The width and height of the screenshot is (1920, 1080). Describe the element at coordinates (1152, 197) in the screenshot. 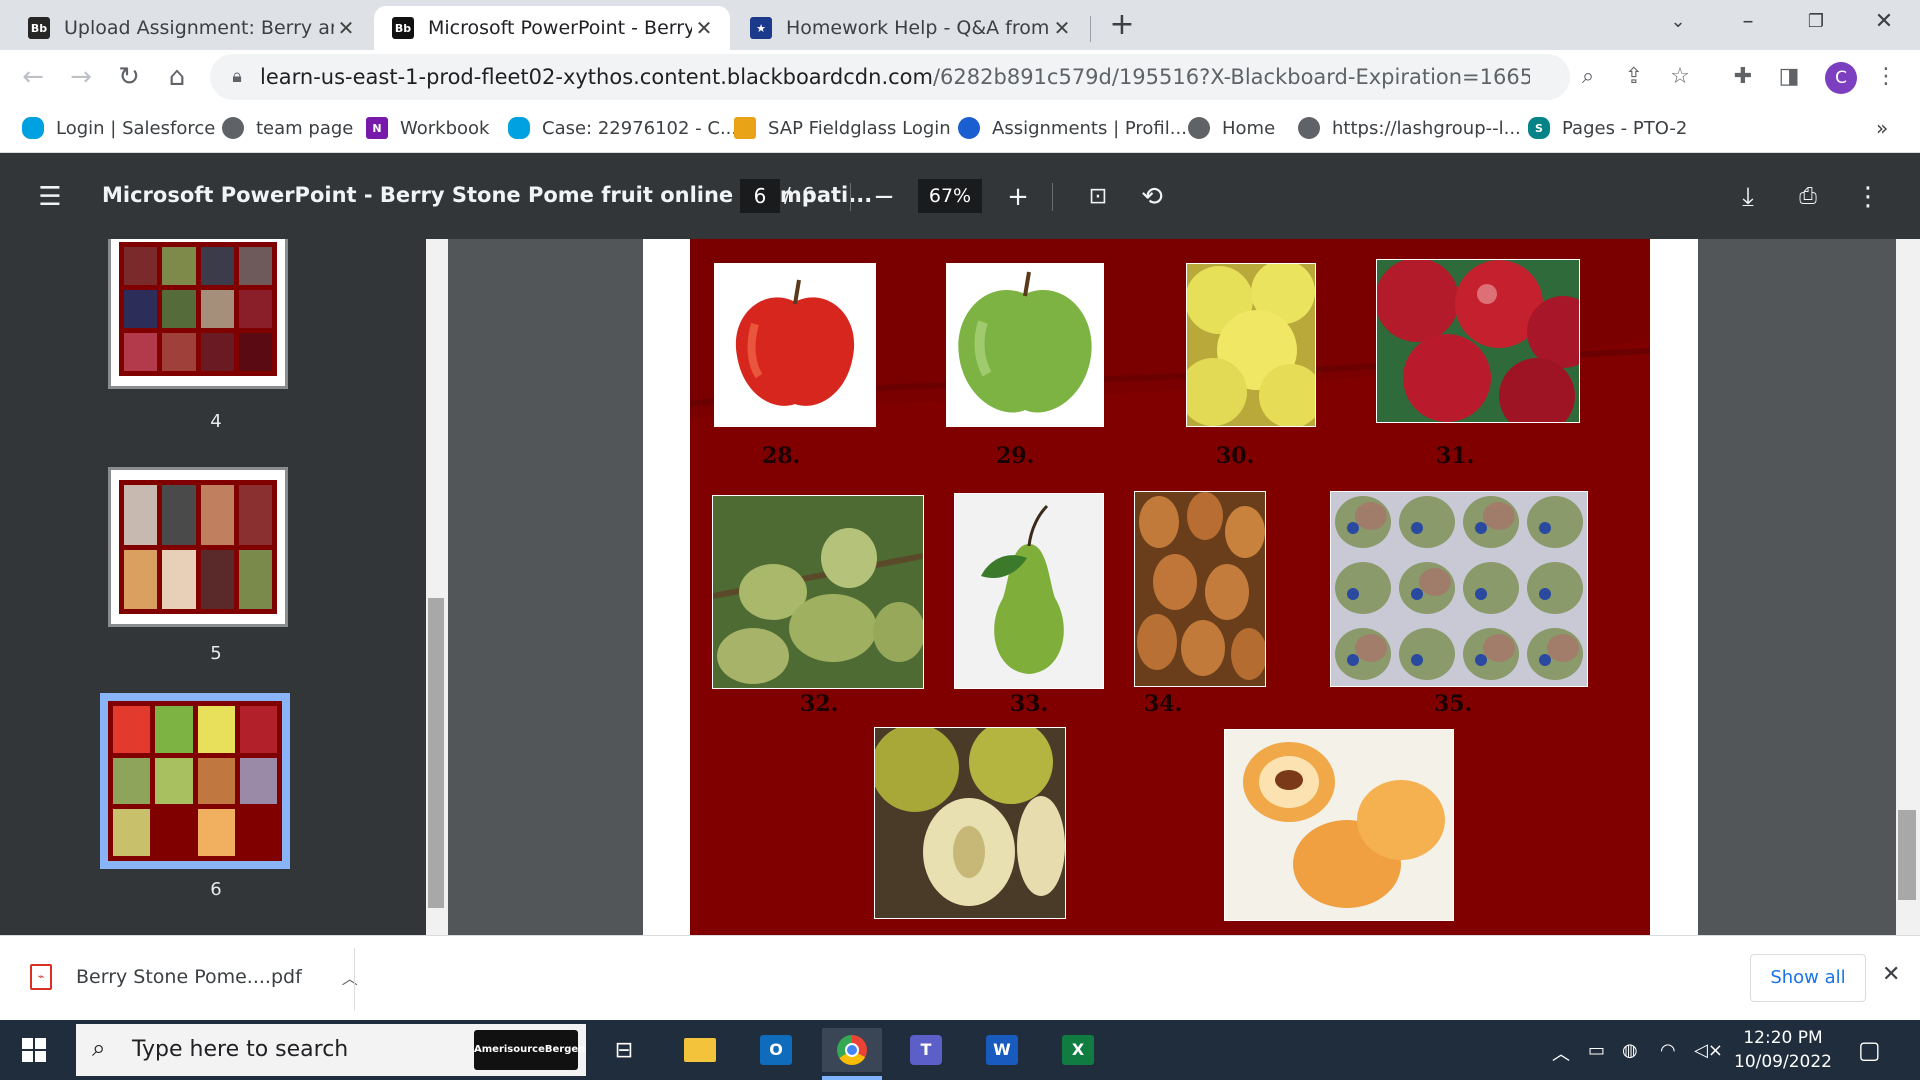

I see `rotate-icon: ⟲` at that location.